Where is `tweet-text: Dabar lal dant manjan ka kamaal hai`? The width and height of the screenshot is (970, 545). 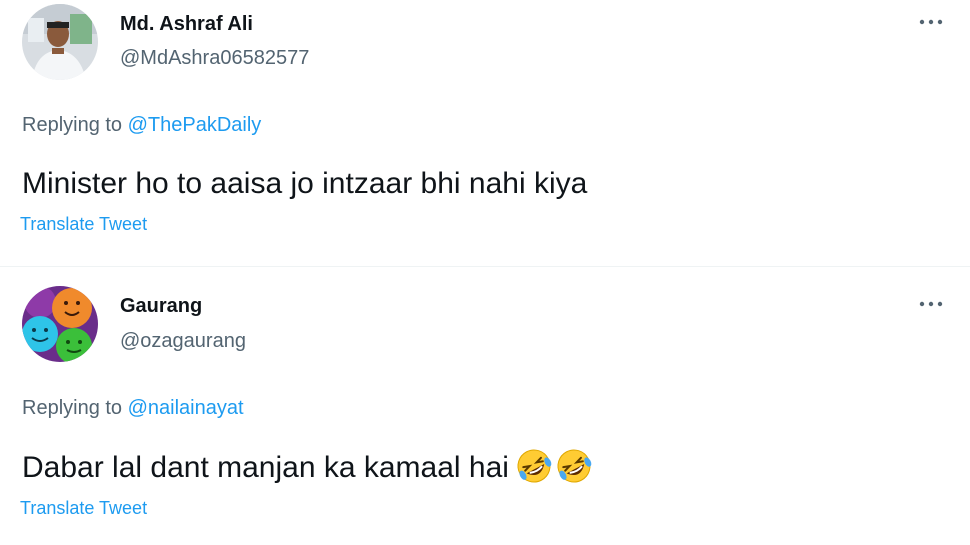 tweet-text: Dabar lal dant manjan ka kamaal hai is located at coordinates (307, 470).